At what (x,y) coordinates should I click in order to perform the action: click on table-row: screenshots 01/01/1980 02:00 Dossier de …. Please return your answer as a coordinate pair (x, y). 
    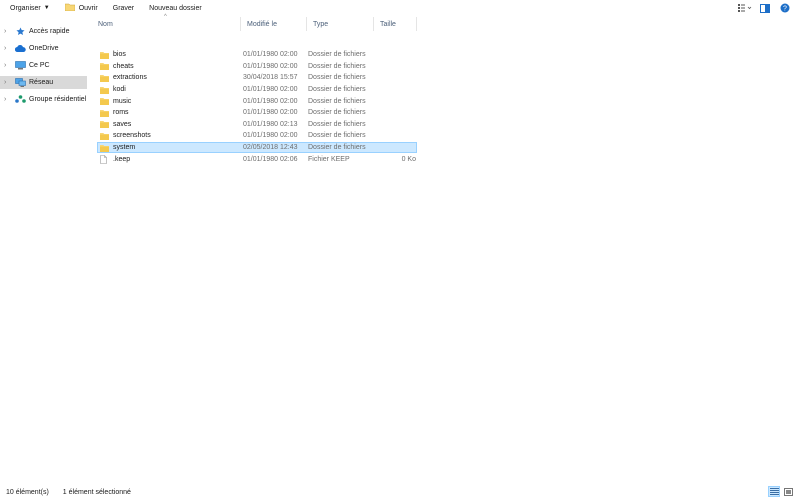
    Looking at the image, I should click on (257, 136).